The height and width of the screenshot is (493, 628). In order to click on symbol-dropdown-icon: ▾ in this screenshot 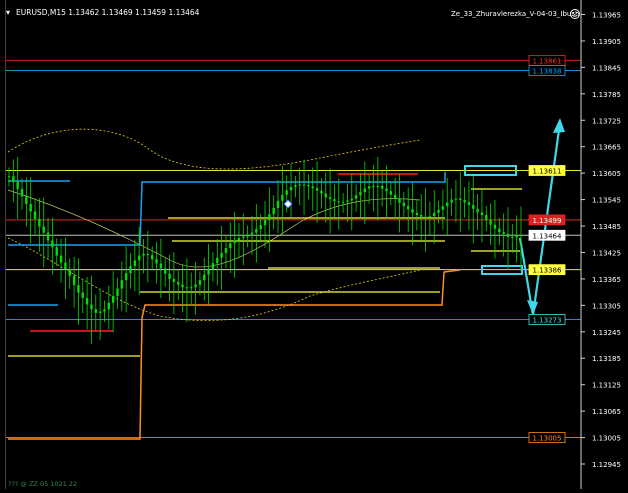, I will do `click(8, 12)`.